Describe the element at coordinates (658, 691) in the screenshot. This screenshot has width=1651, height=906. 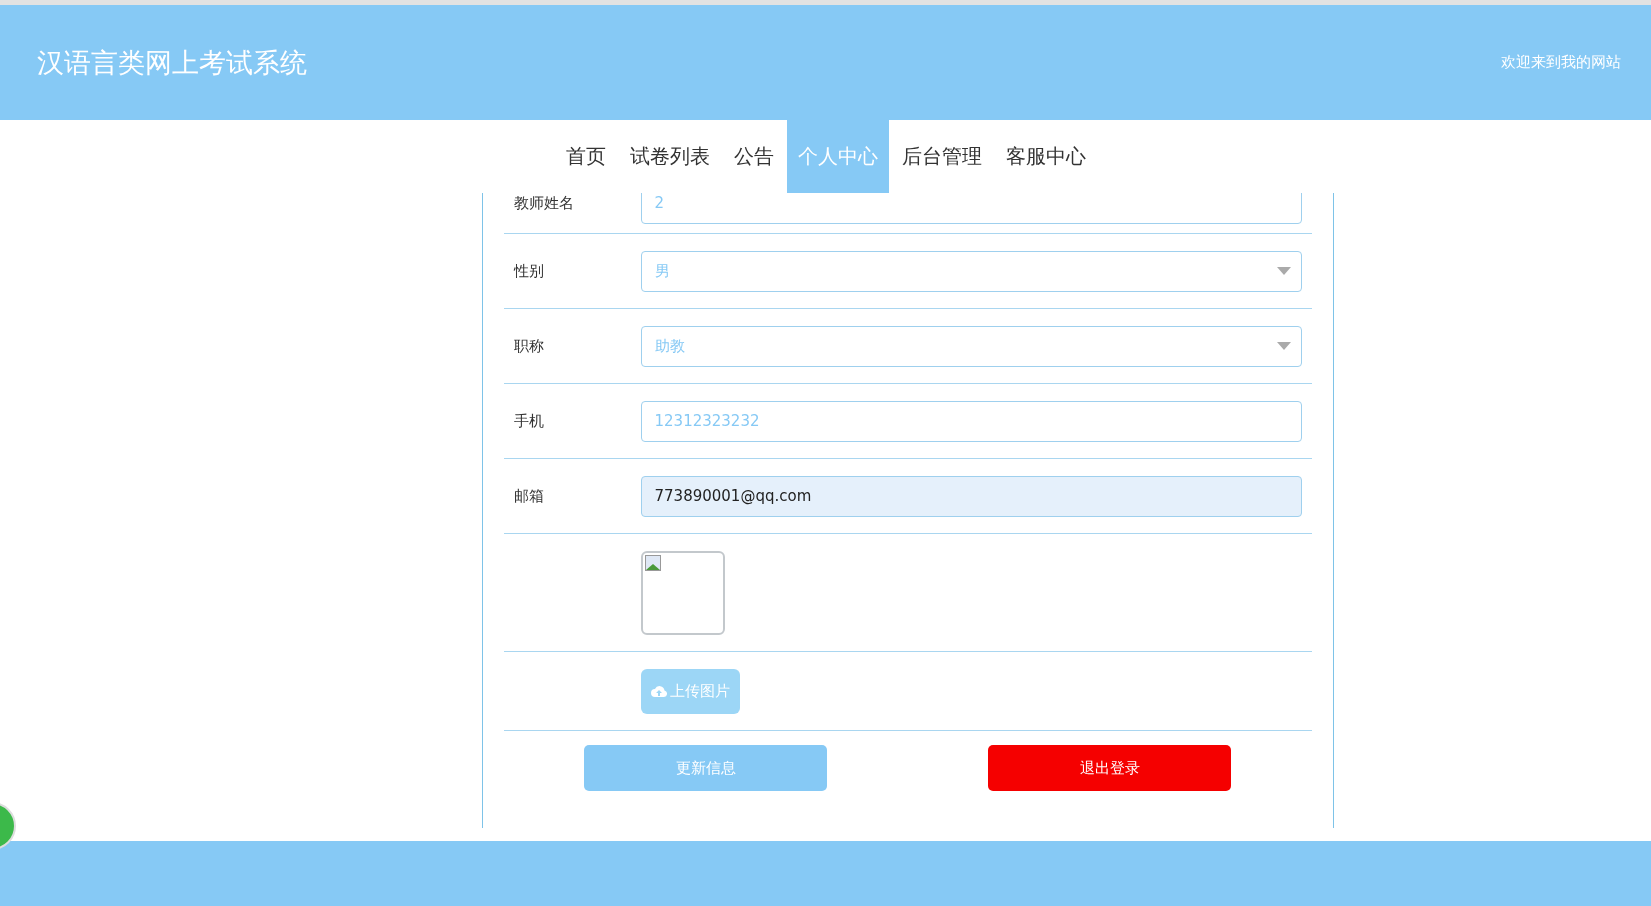
I see `cloud-upload-icon` at that location.